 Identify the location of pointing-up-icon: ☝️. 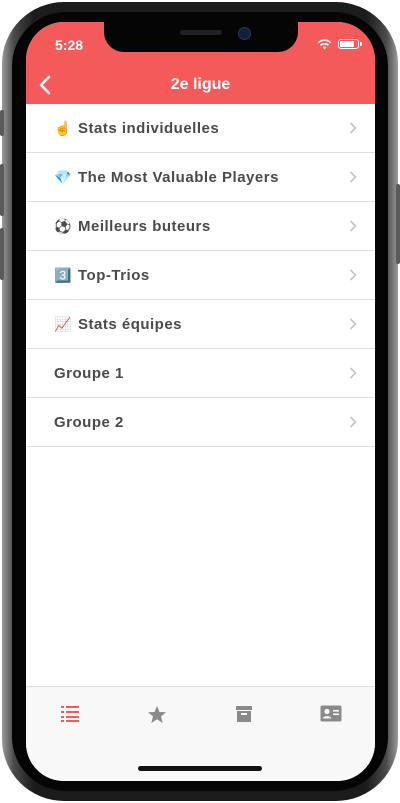
(63, 127).